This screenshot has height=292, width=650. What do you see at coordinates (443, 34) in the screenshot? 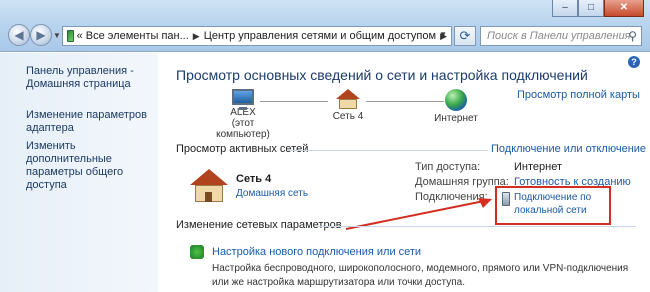
I see `address-dropdown-icon: ▼` at bounding box center [443, 34].